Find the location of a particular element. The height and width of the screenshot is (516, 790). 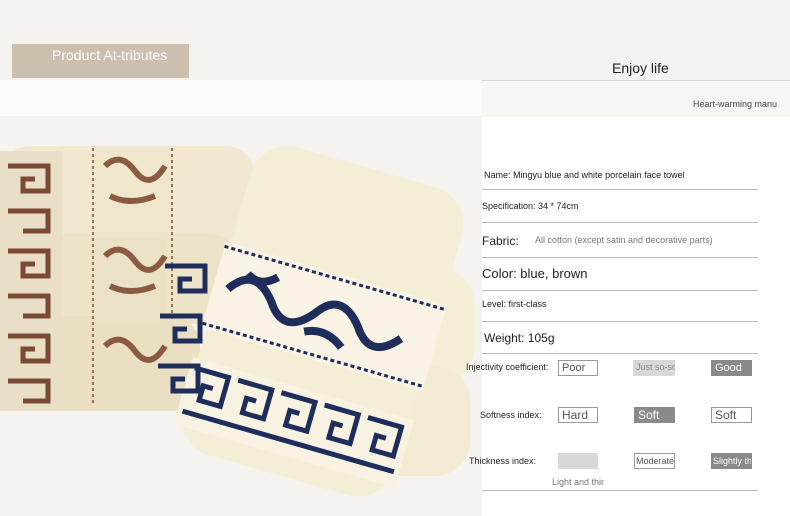

thickness-note: Light and thir is located at coordinates (578, 482).